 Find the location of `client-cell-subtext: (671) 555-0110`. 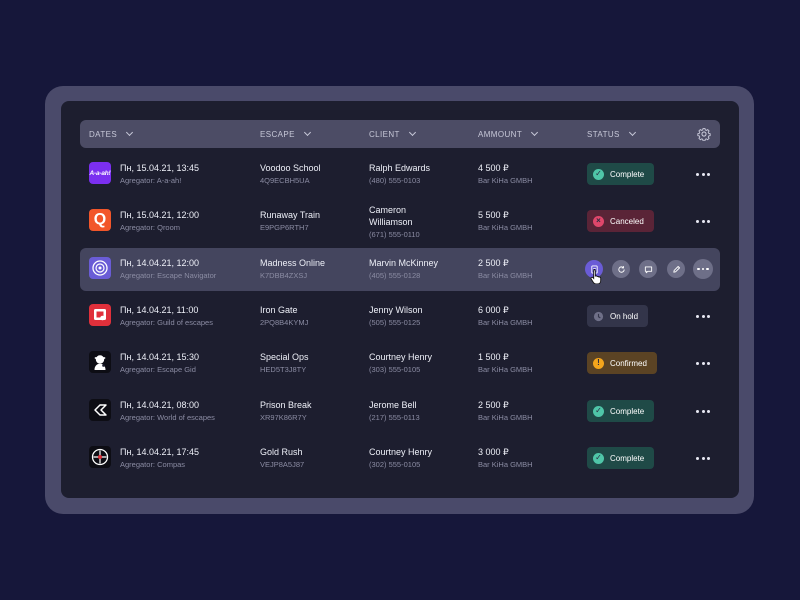

client-cell-subtext: (671) 555-0110 is located at coordinates (394, 234).